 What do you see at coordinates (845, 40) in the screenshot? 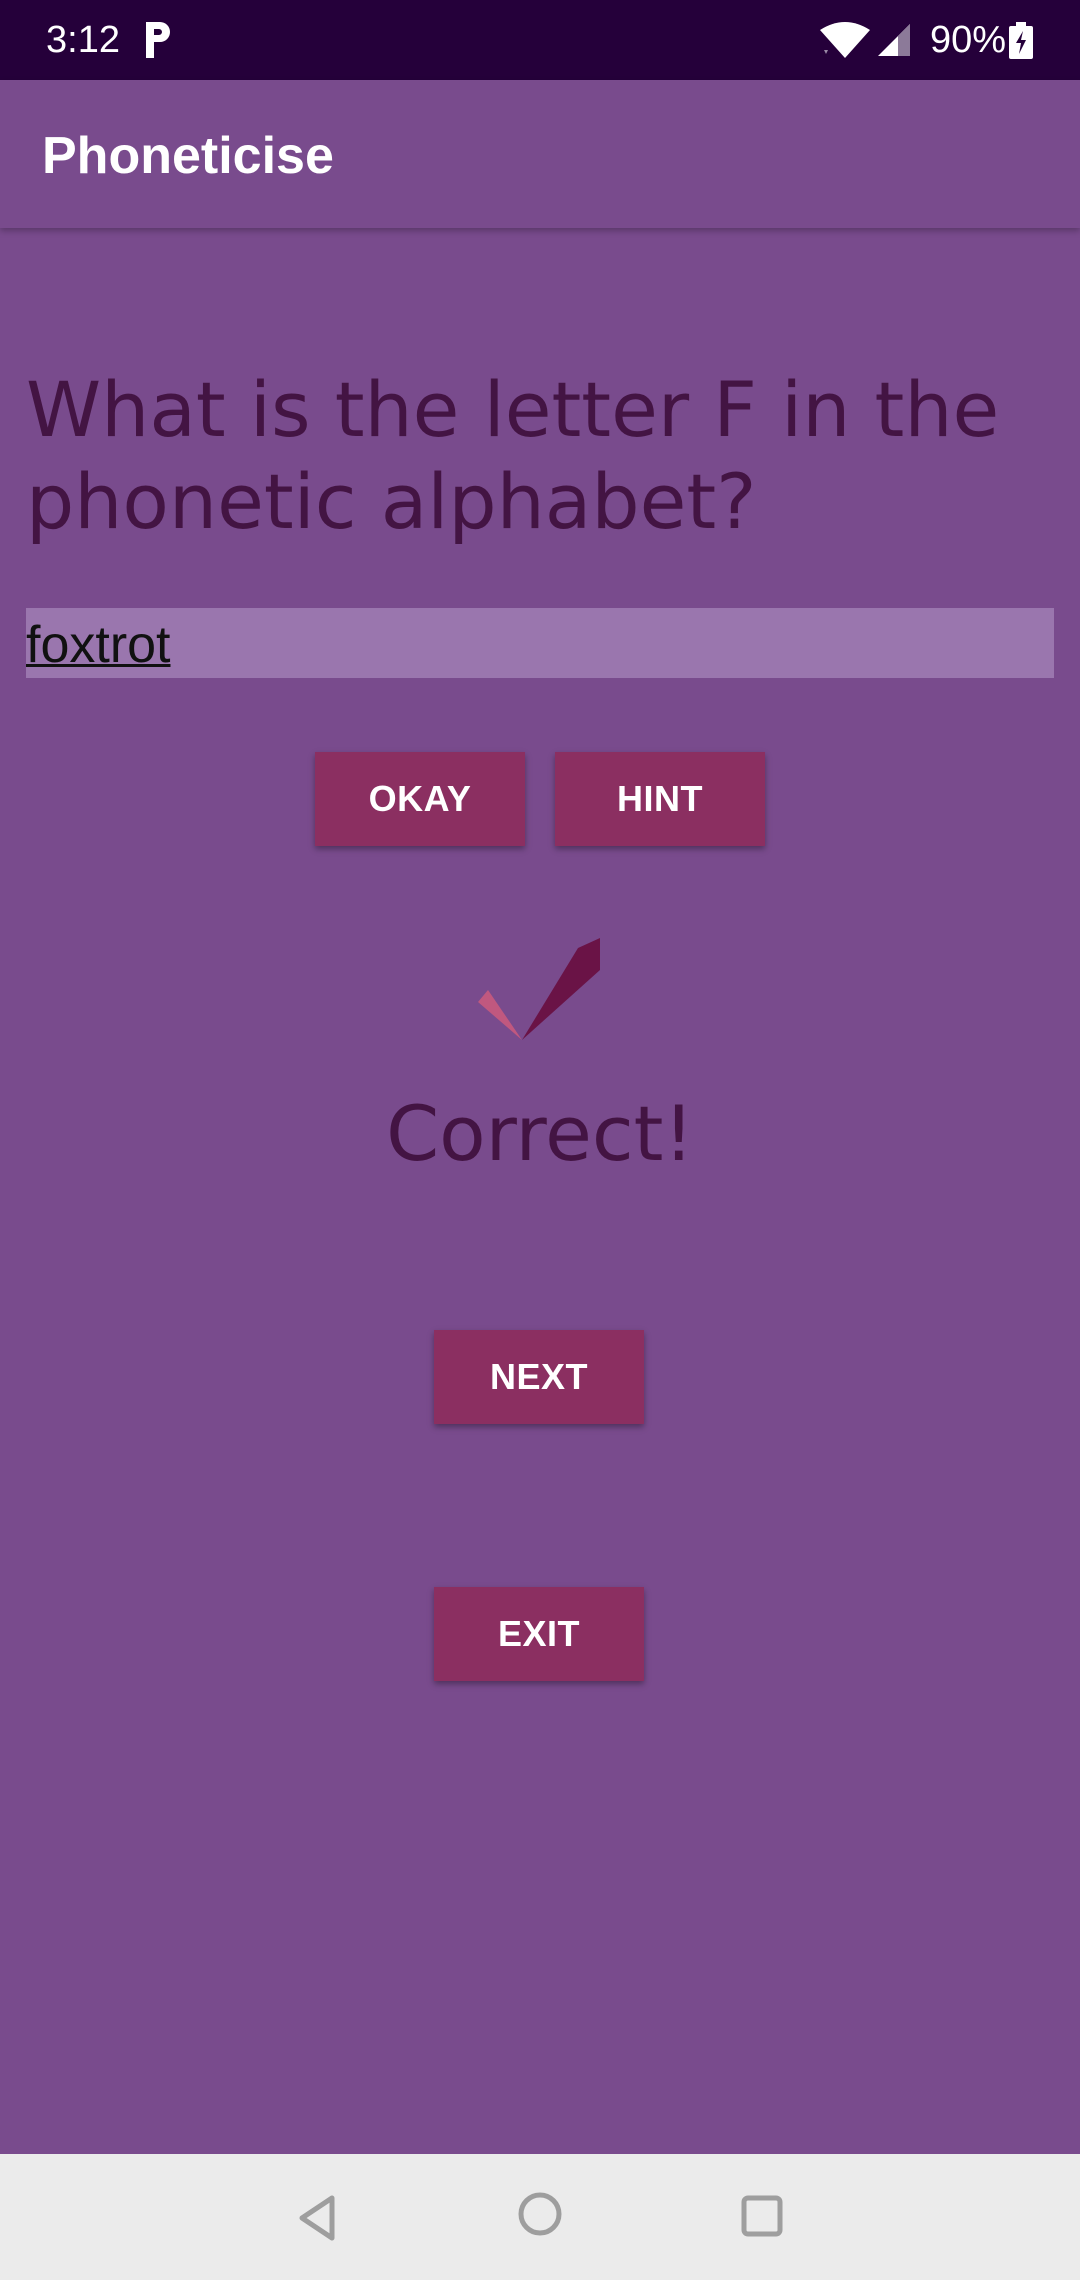
I see `wifi-icon` at bounding box center [845, 40].